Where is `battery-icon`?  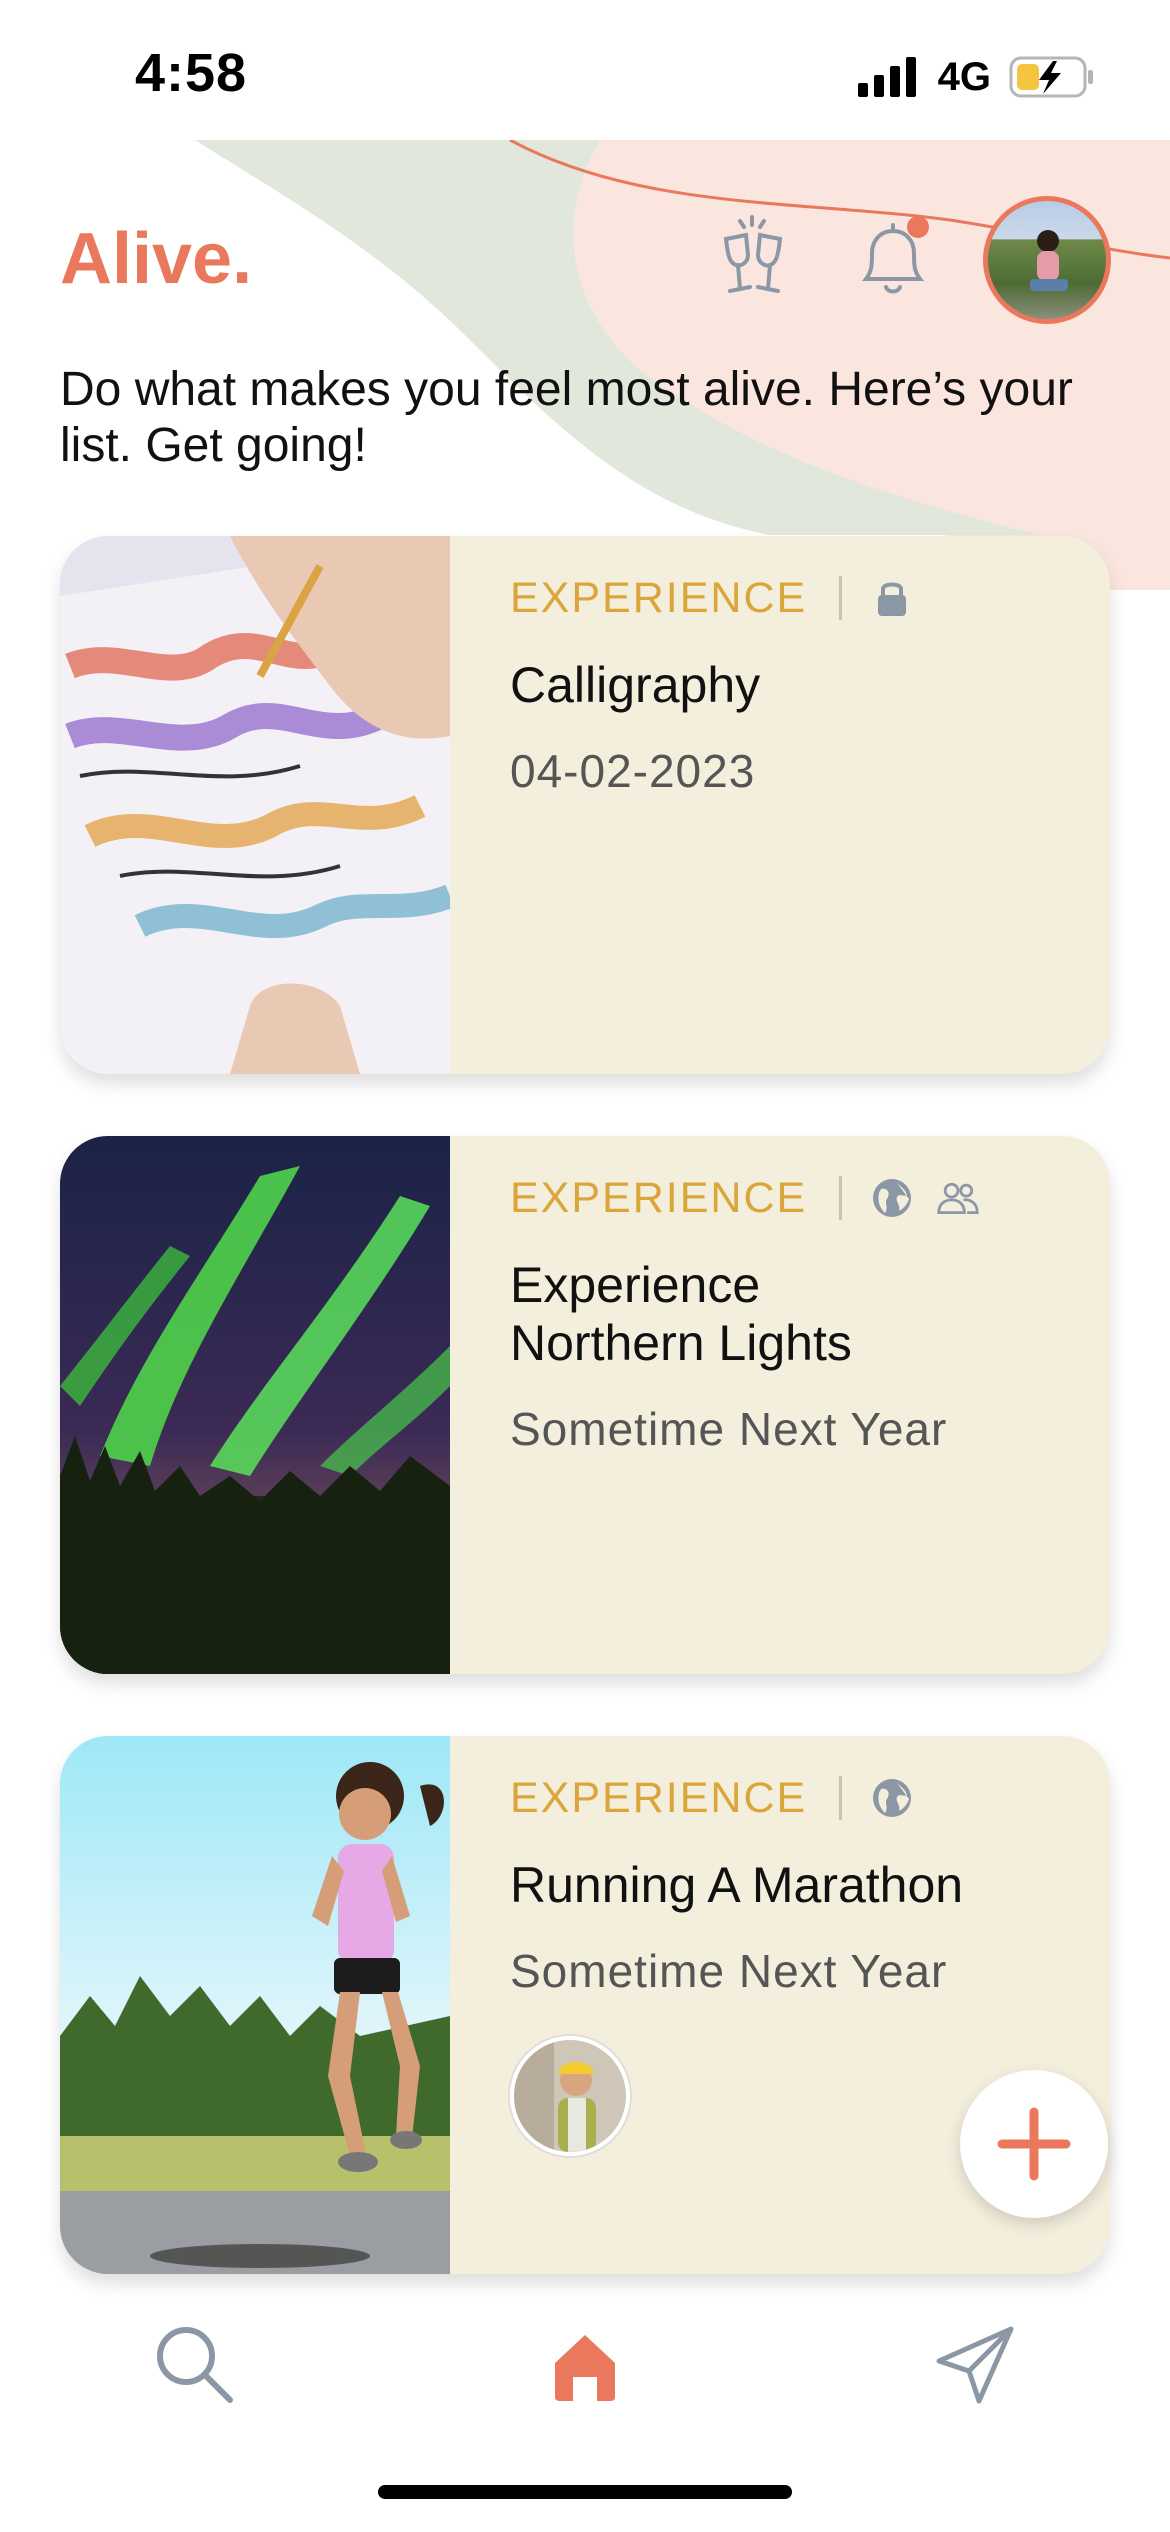 battery-icon is located at coordinates (1051, 77).